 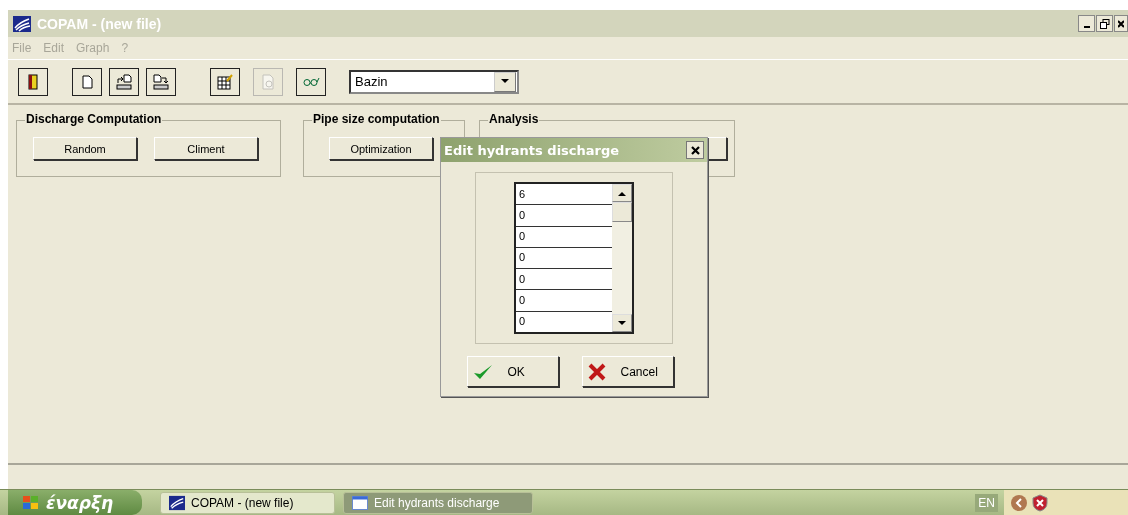 What do you see at coordinates (206, 148) in the screenshot?
I see `action-button: Climent` at bounding box center [206, 148].